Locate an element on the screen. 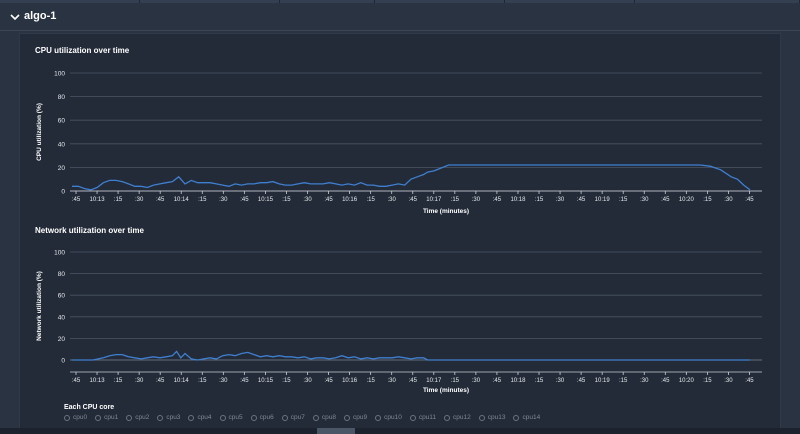 This screenshot has width=800, height=434. y-axis-label: Network utilization (%) is located at coordinates (39, 306).